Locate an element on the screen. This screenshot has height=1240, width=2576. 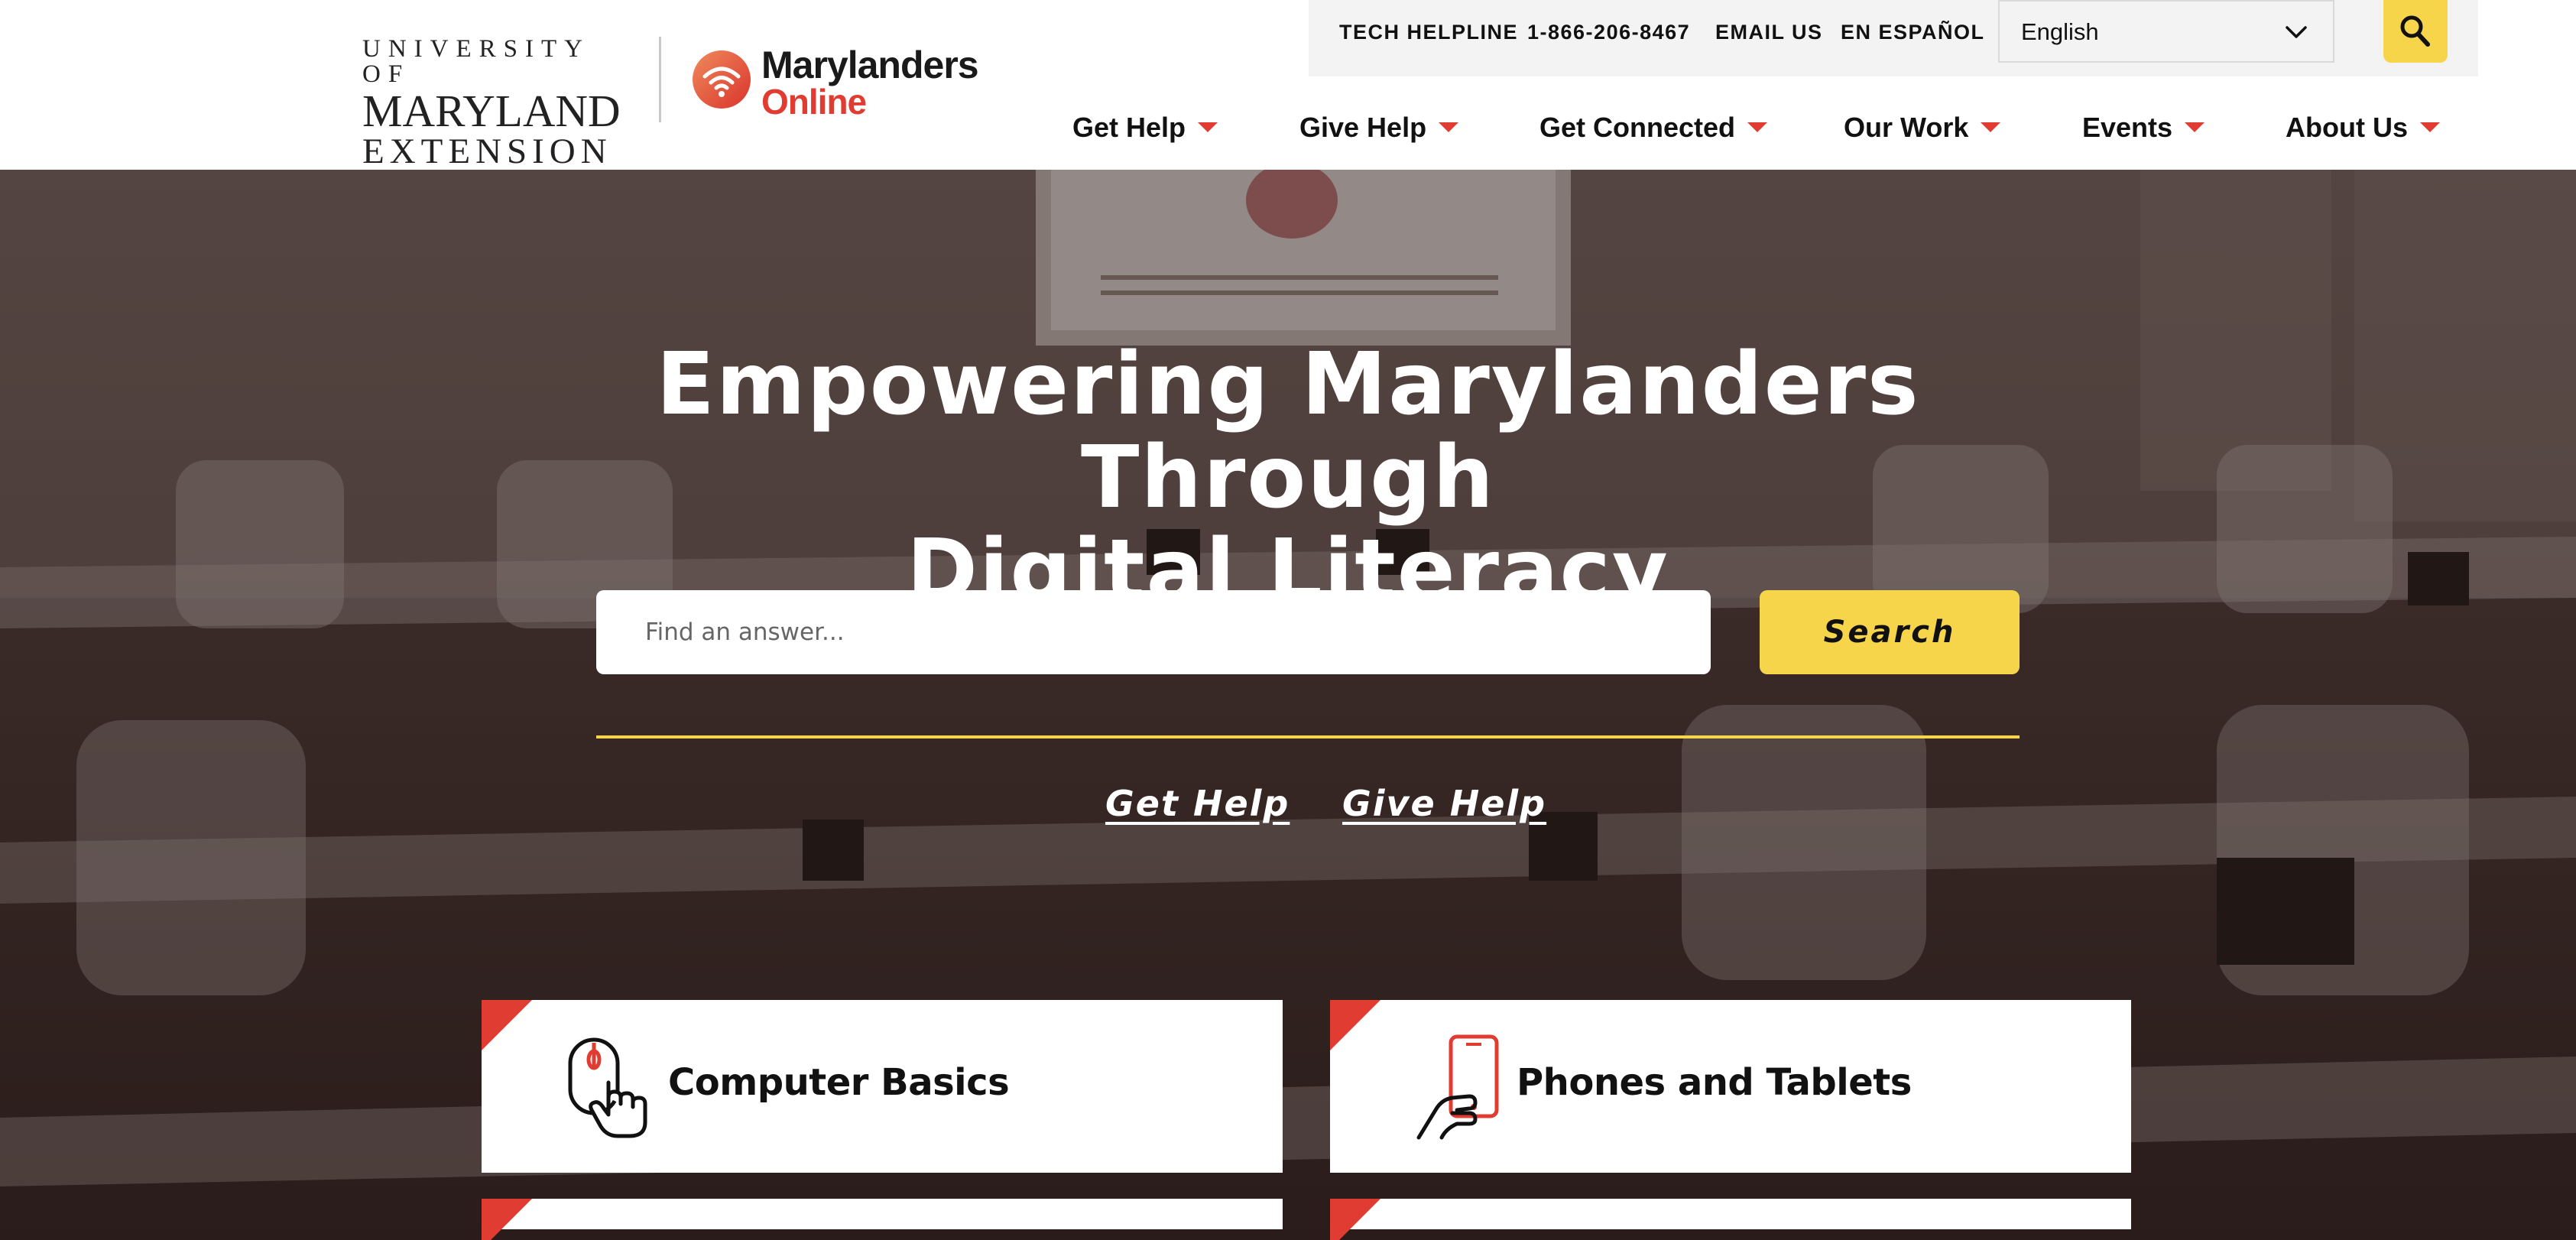
language-select: English is located at coordinates (2166, 31).